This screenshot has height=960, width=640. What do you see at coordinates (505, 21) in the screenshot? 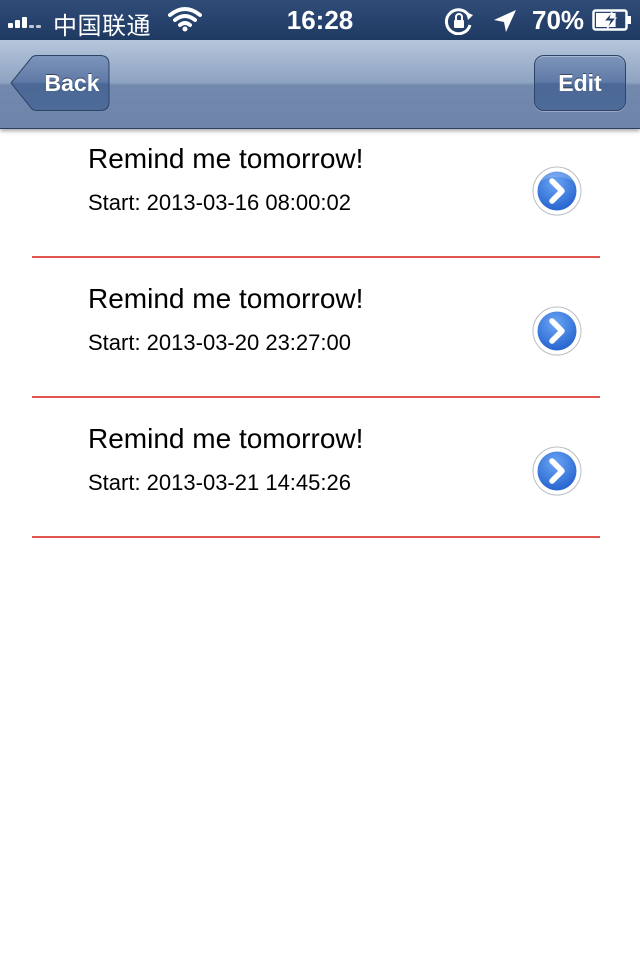
I see `location-arrow-icon` at bounding box center [505, 21].